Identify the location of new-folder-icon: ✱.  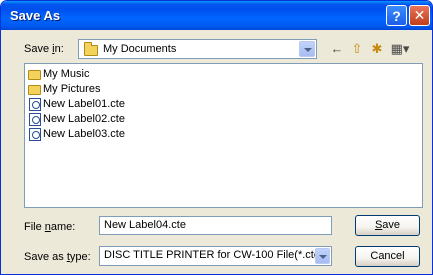
(377, 49).